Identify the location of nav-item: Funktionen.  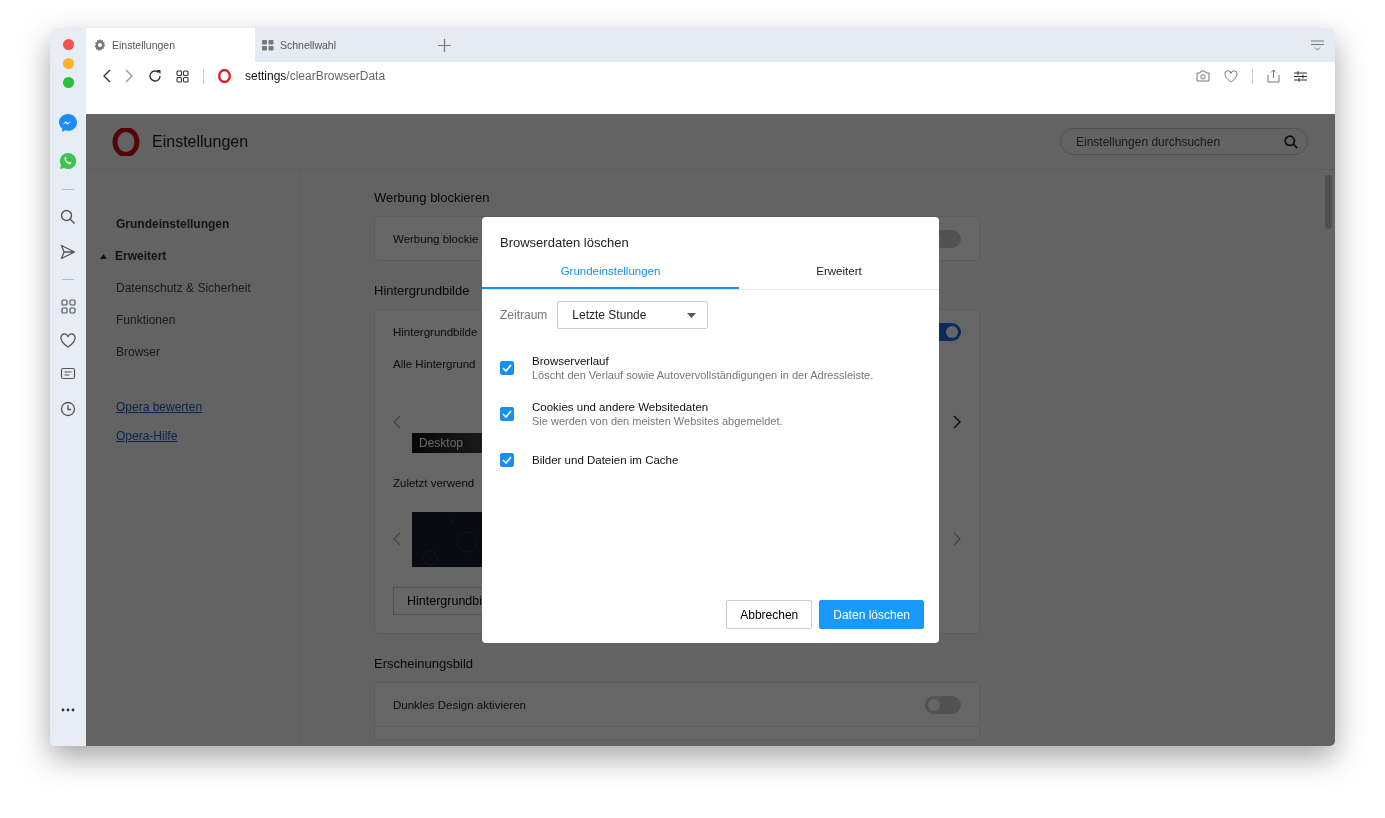
(146, 320).